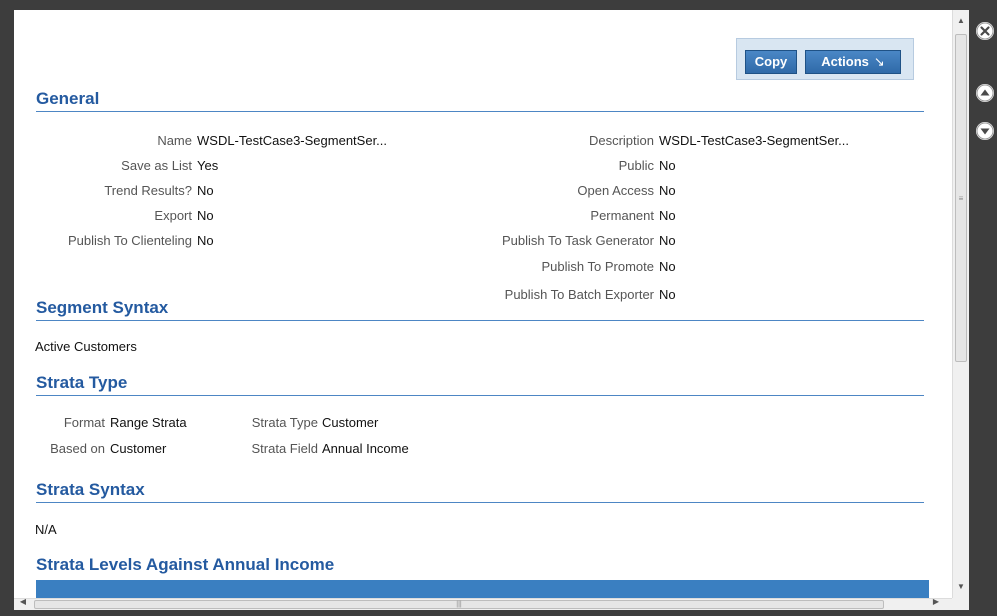  I want to click on section-title-segment-syntax: Segment Syntax, so click(480, 309).